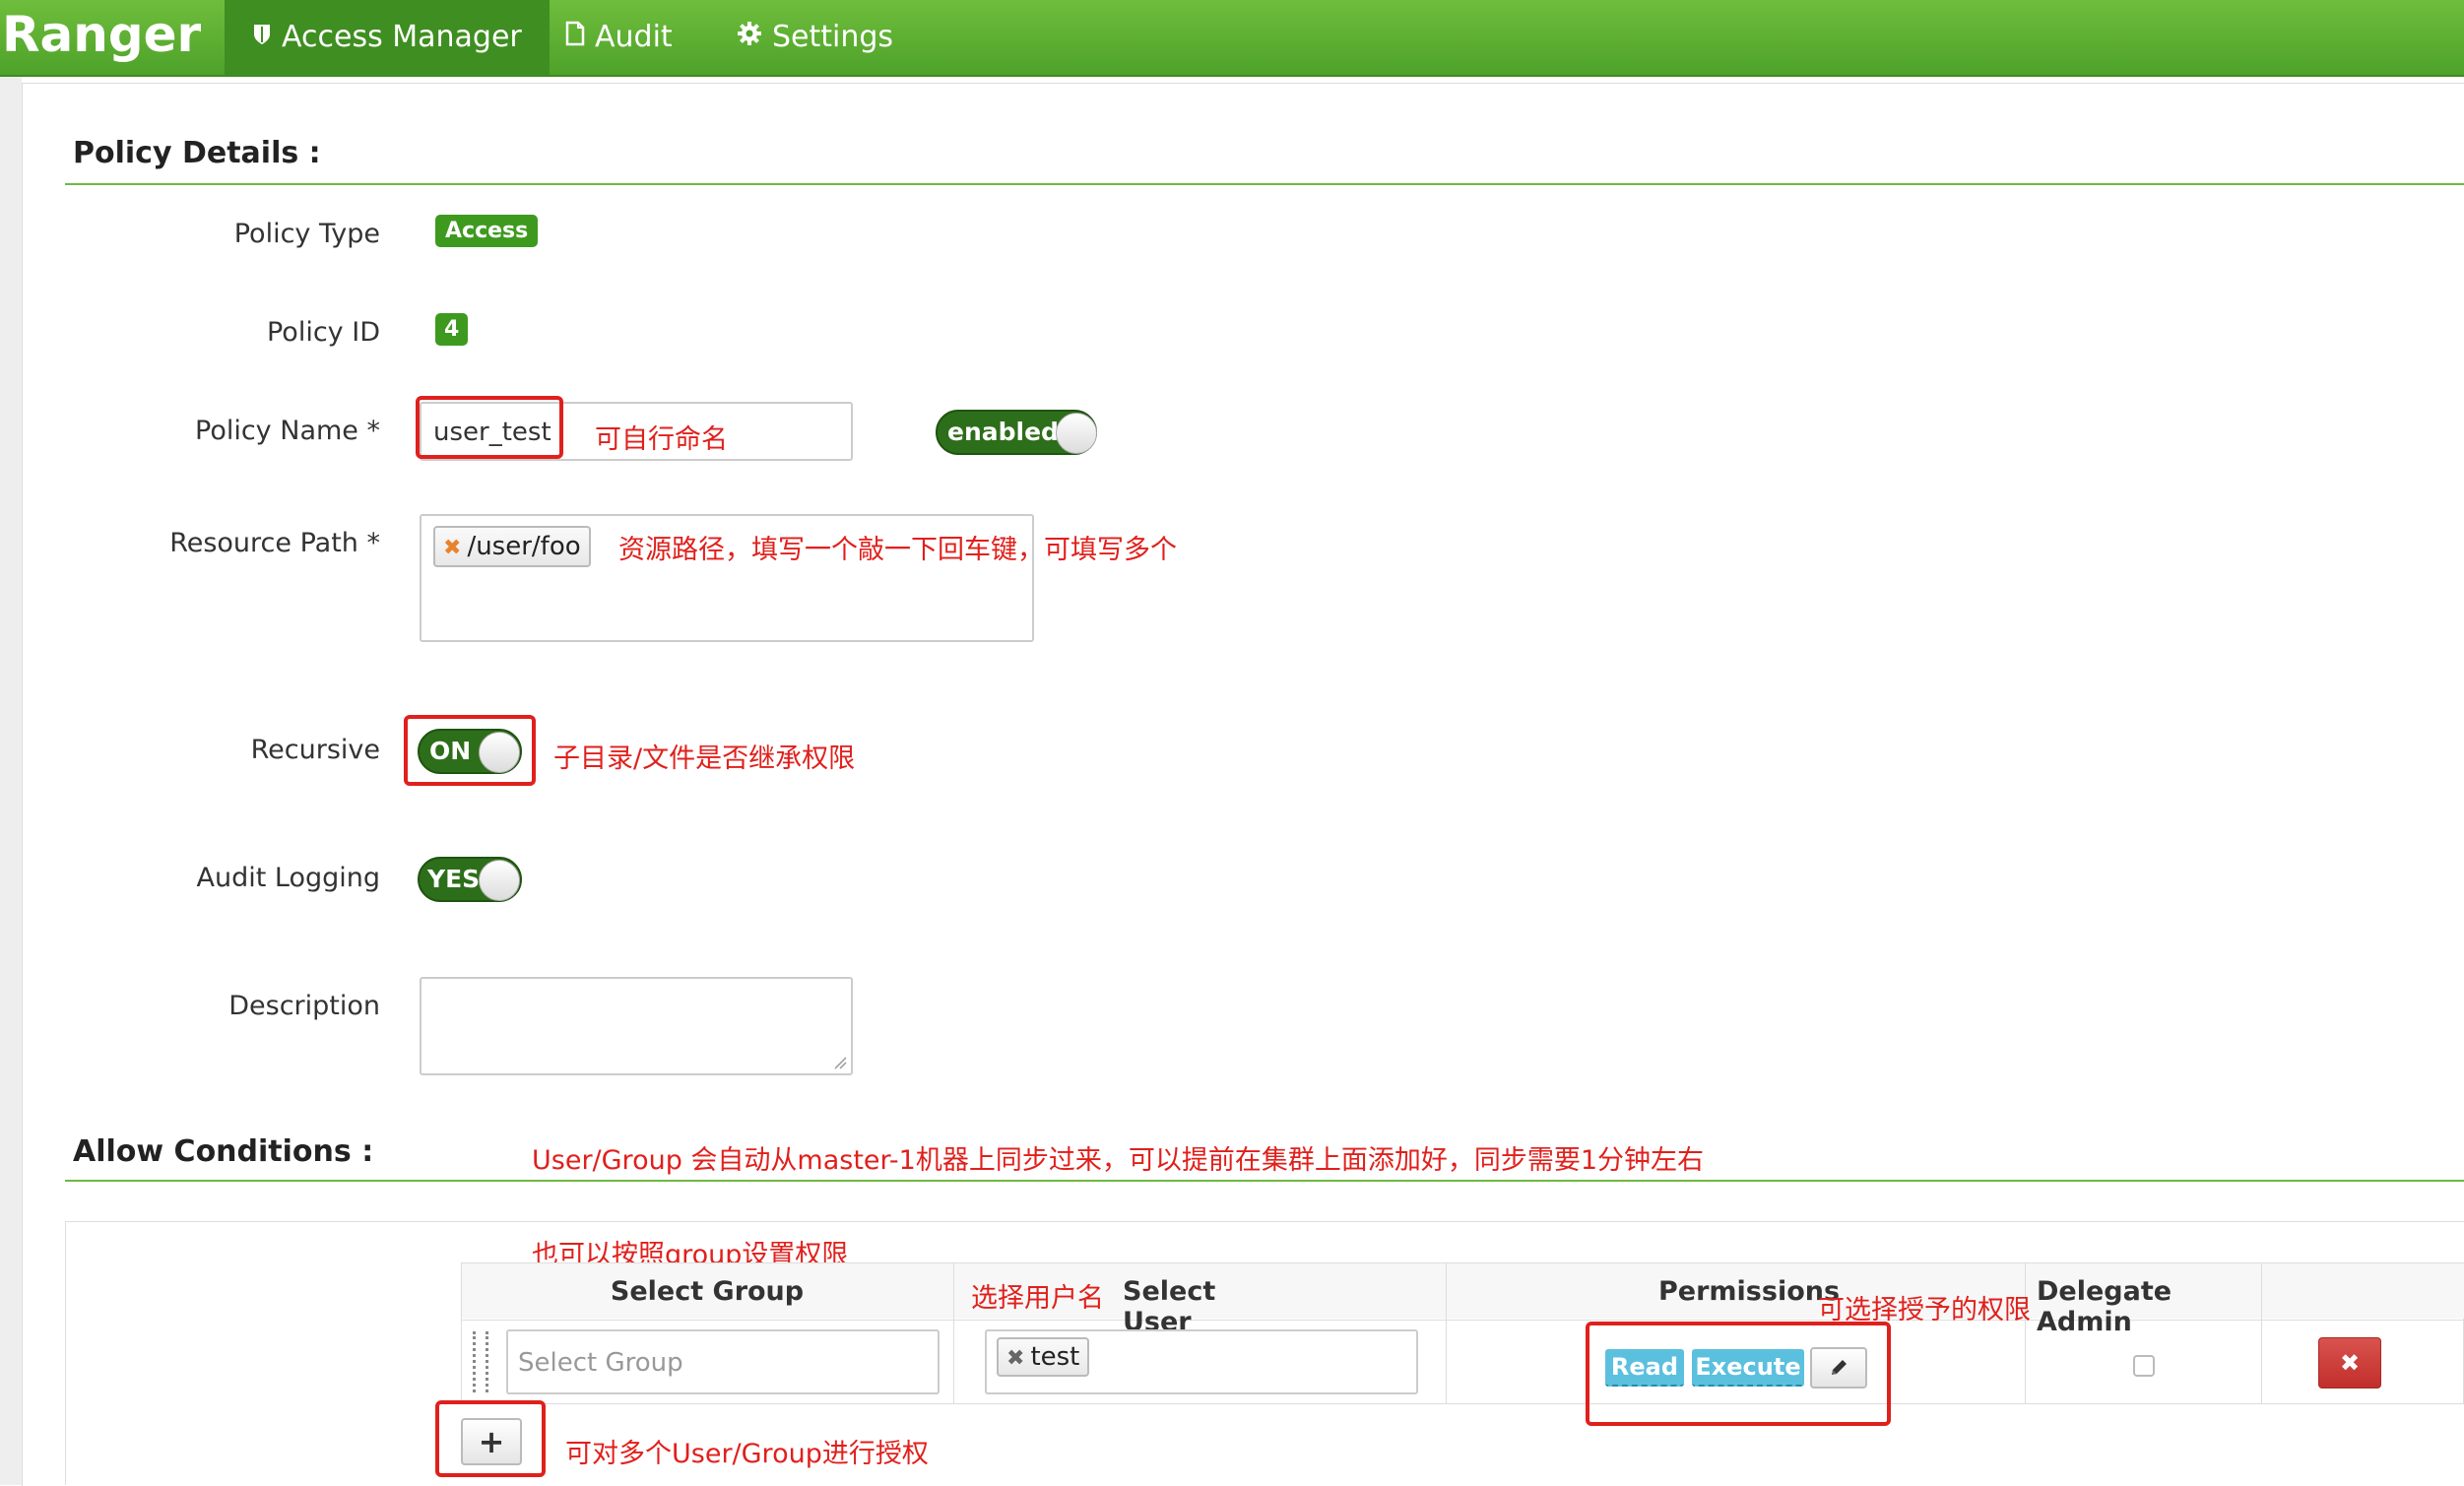  I want to click on allow-conditions-title: Allow Conditions :, so click(223, 1151).